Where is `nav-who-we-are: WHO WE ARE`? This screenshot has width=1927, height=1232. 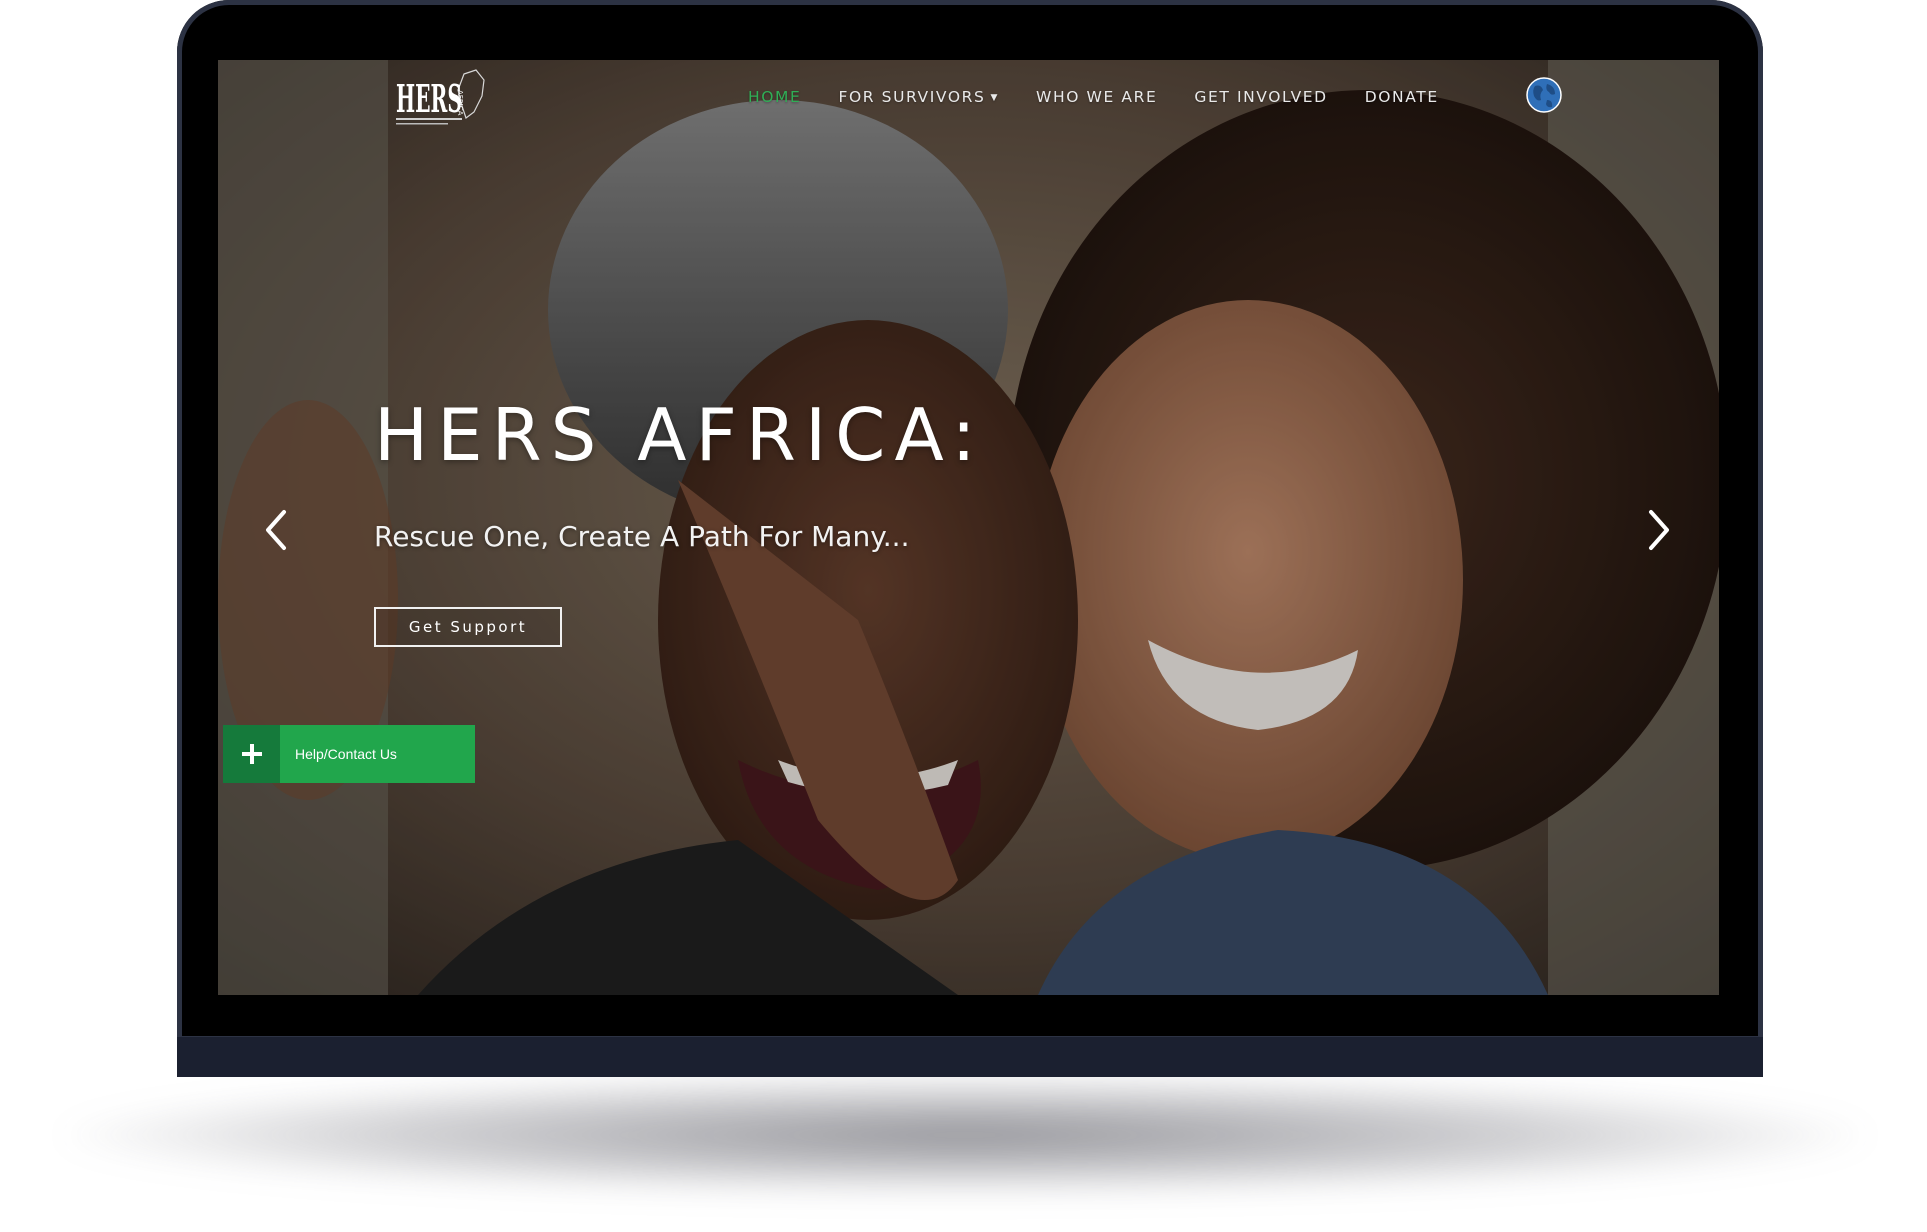
nav-who-we-are: WHO WE ARE is located at coordinates (1096, 97).